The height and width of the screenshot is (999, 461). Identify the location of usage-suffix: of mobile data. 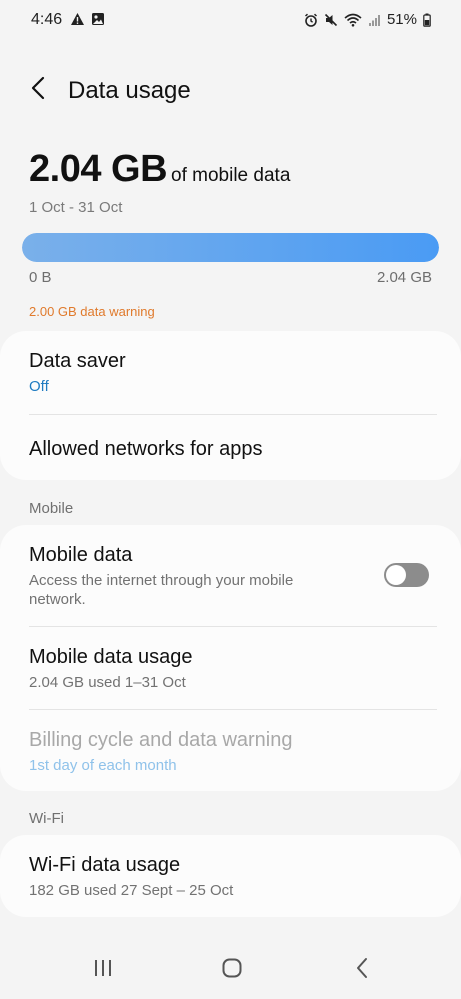
(231, 175).